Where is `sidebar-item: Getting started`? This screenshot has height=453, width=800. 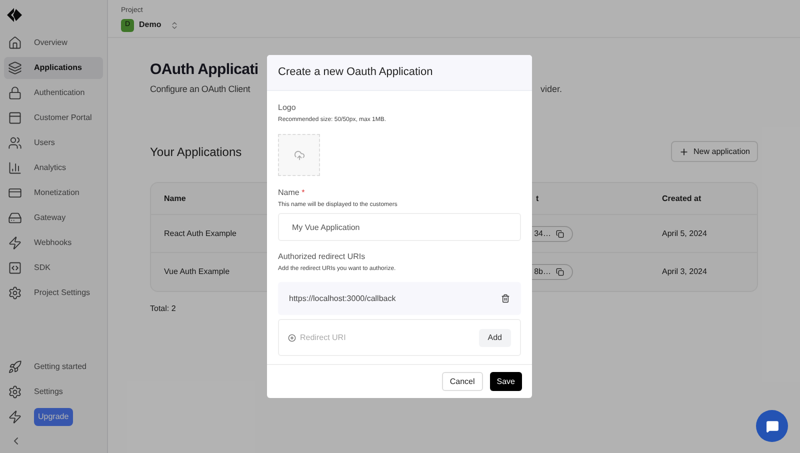 sidebar-item: Getting started is located at coordinates (60, 367).